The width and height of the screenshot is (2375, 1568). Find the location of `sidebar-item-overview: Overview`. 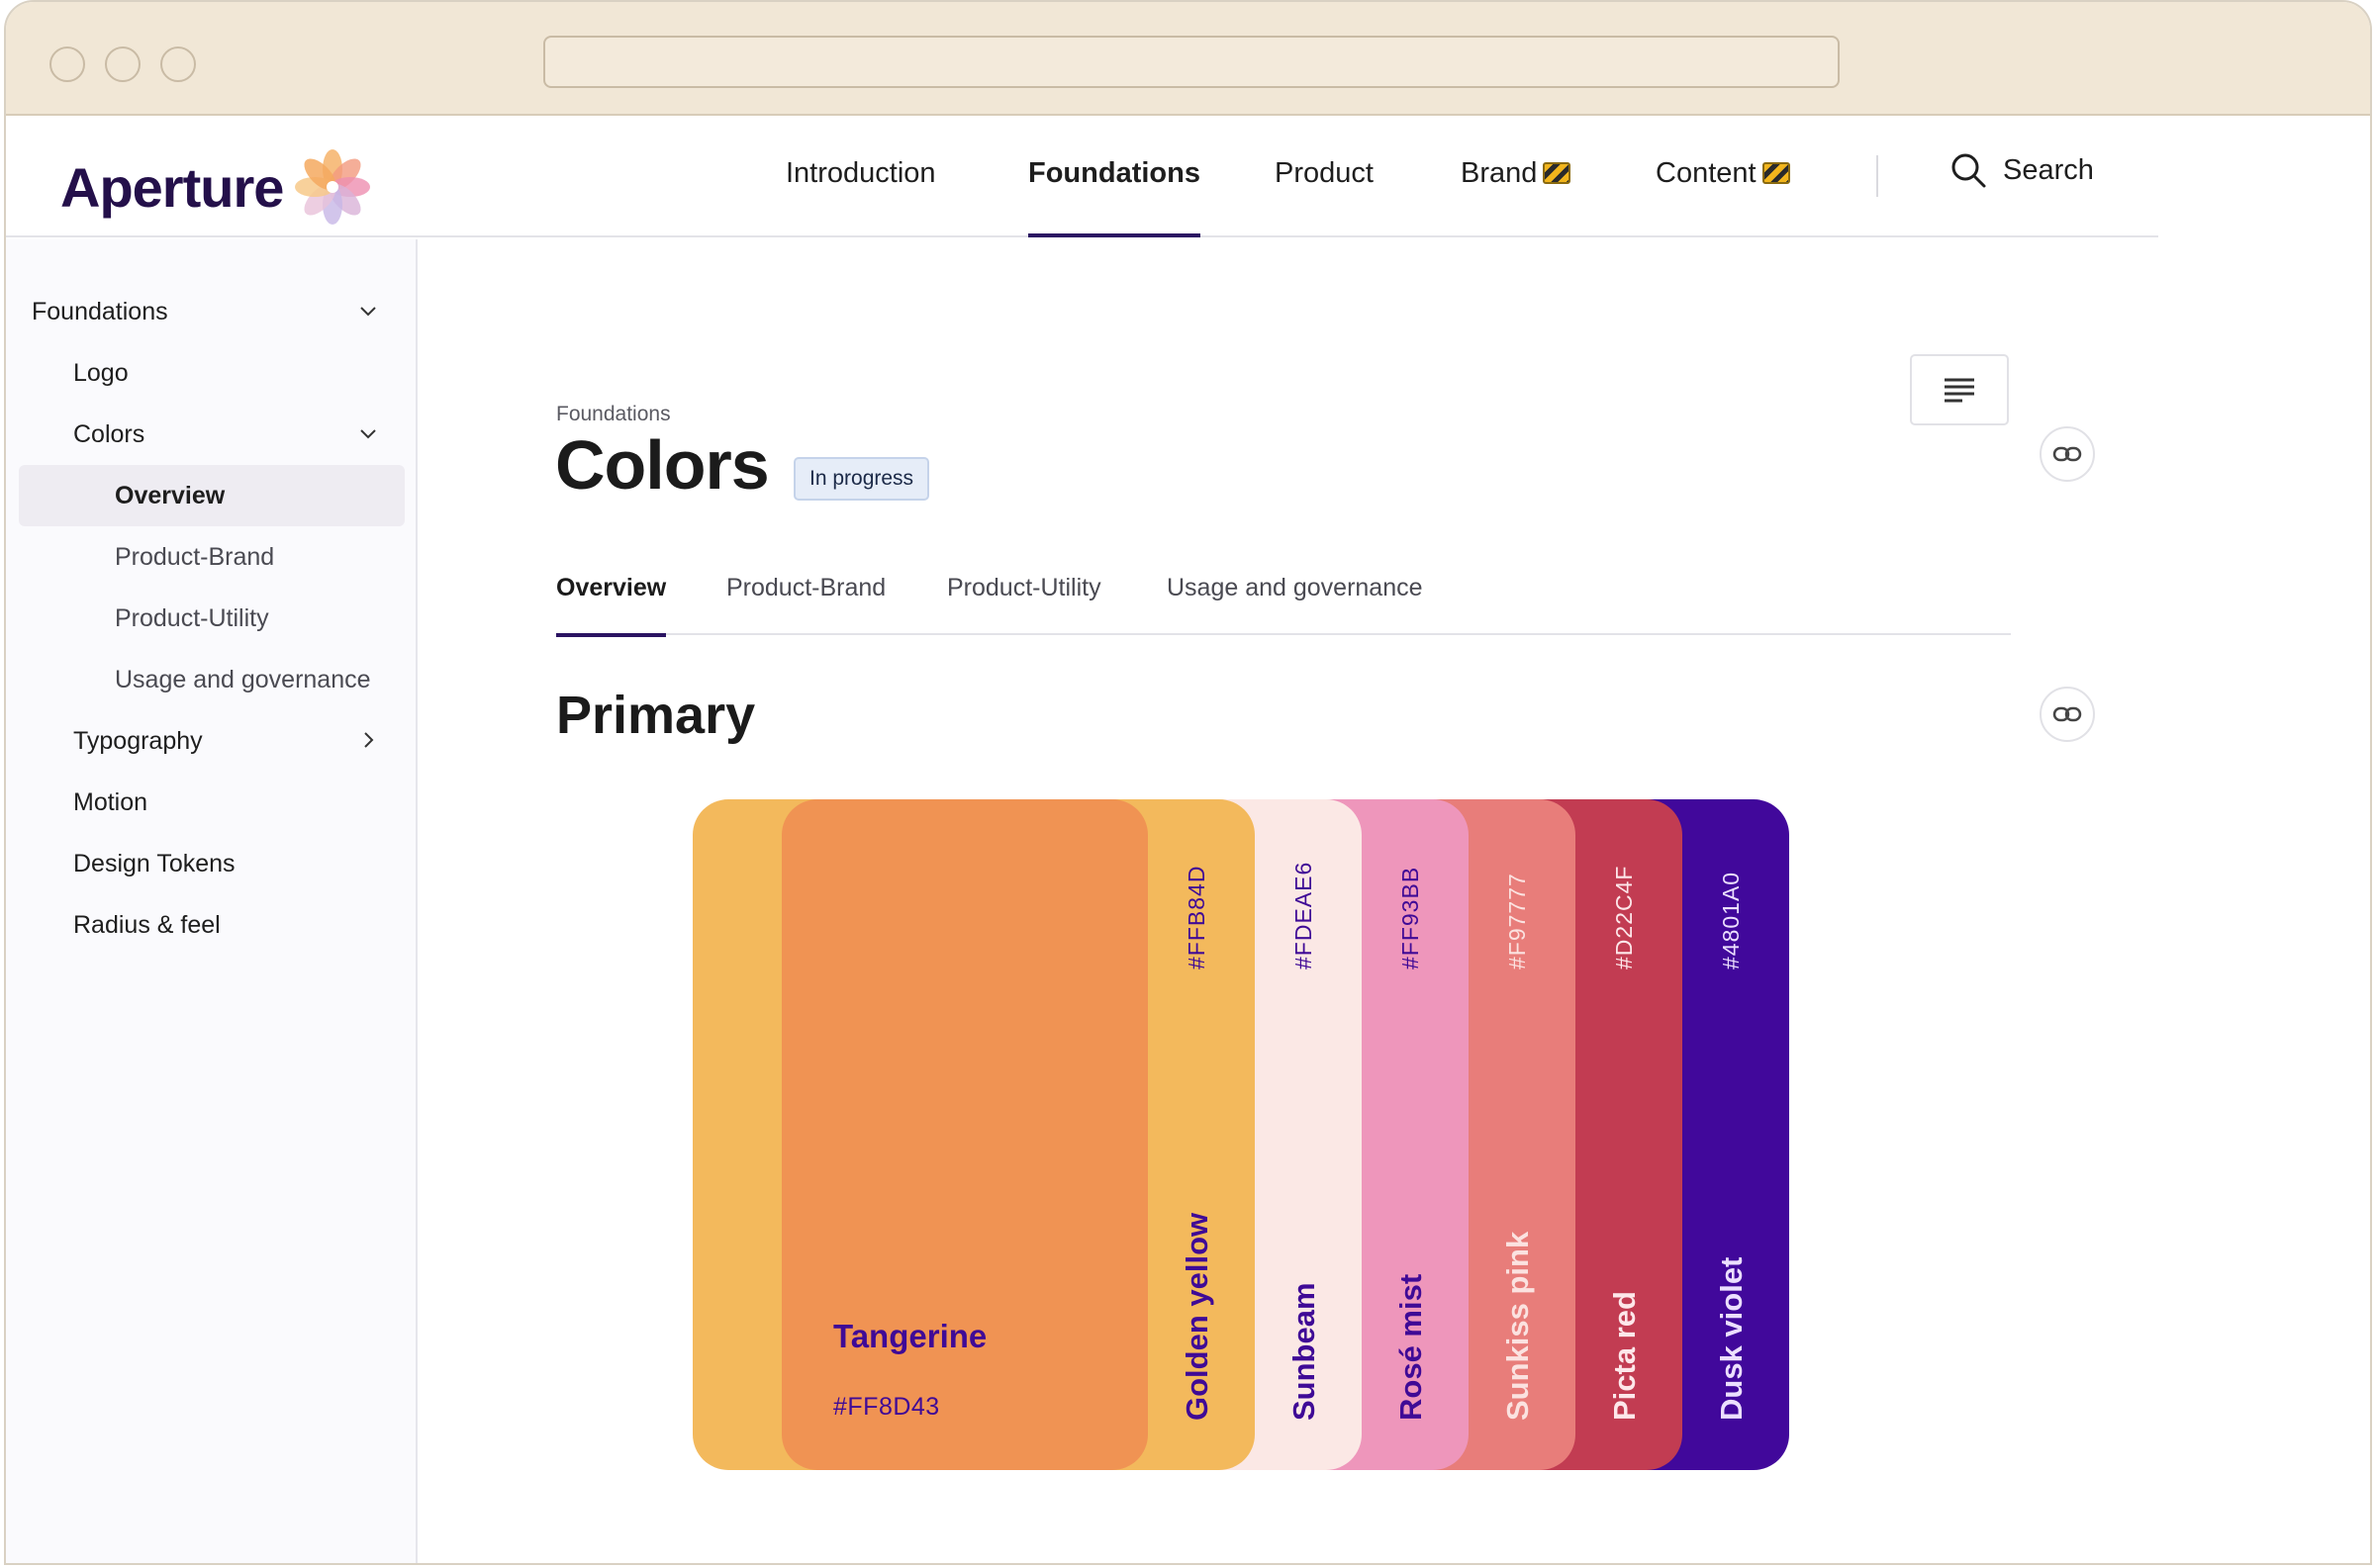

sidebar-item-overview: Overview is located at coordinates (212, 495).